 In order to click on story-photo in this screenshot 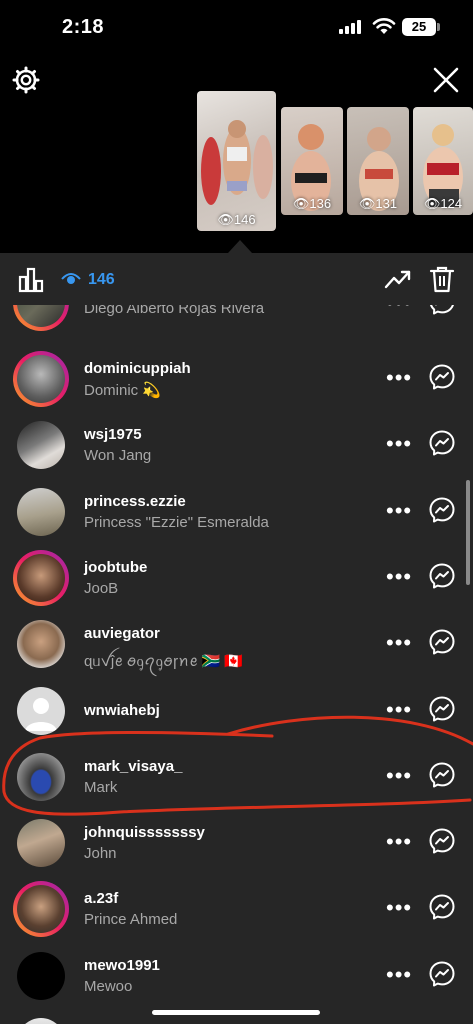, I will do `click(237, 162)`.